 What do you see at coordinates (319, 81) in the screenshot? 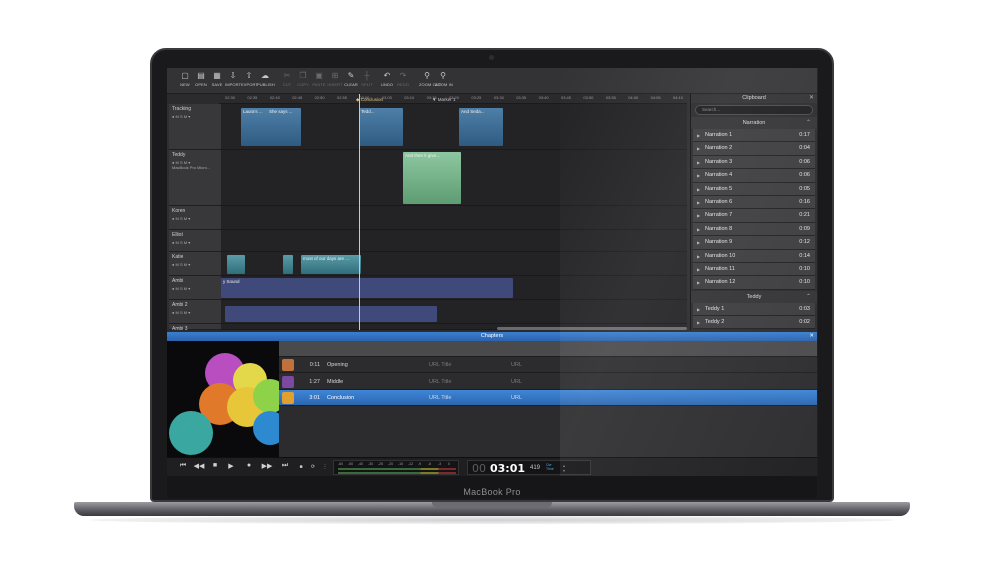
I see `paste-button: ▣ PASTE` at bounding box center [319, 81].